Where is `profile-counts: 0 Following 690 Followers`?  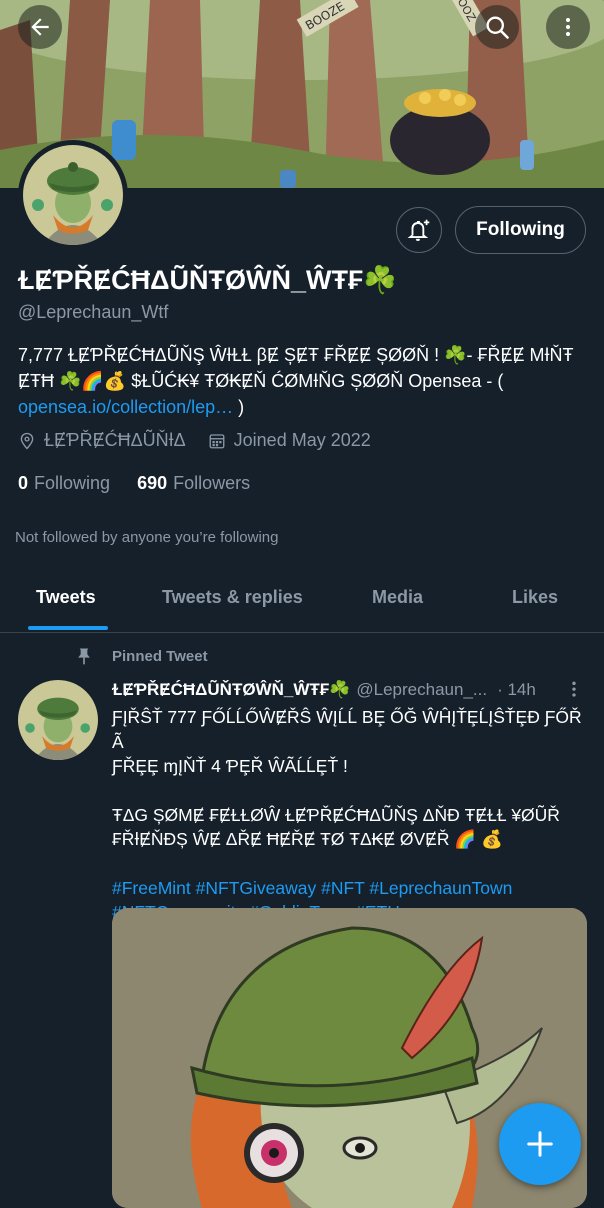 profile-counts: 0 Following 690 Followers is located at coordinates (134, 483).